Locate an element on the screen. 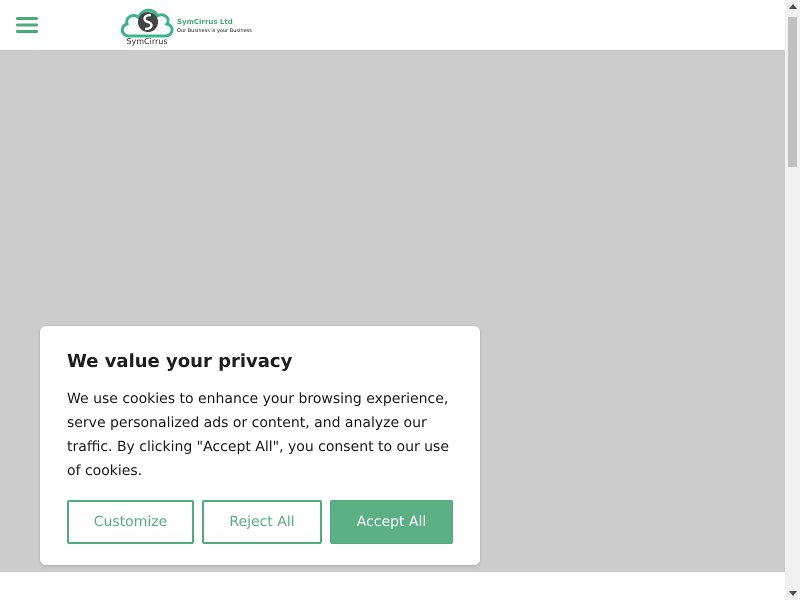 Image resolution: width=800 pixels, height=600 pixels. banner-title: We value your privacy is located at coordinates (180, 362).